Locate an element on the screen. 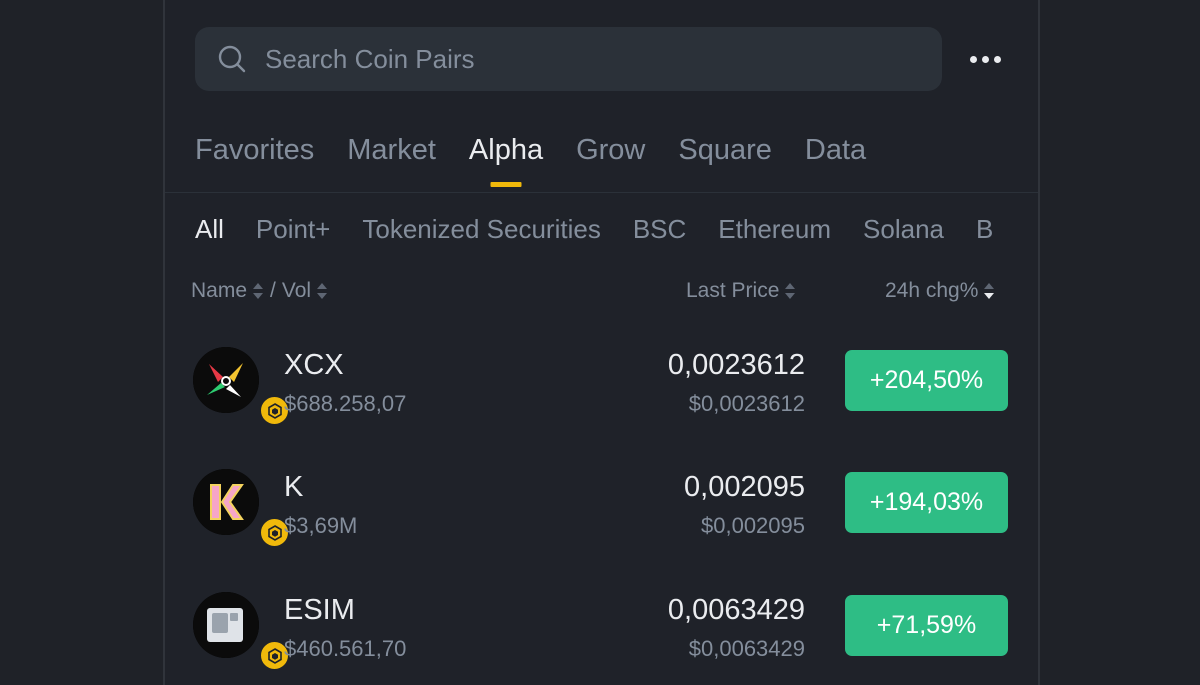 This screenshot has width=1200, height=685. change-badge: +71,59% is located at coordinates (926, 625).